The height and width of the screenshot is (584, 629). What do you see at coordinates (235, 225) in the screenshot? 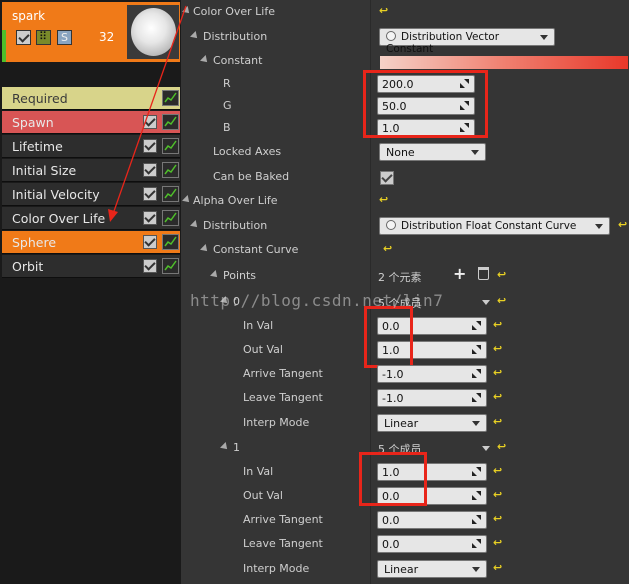
I see `property-label: Distribution` at bounding box center [235, 225].